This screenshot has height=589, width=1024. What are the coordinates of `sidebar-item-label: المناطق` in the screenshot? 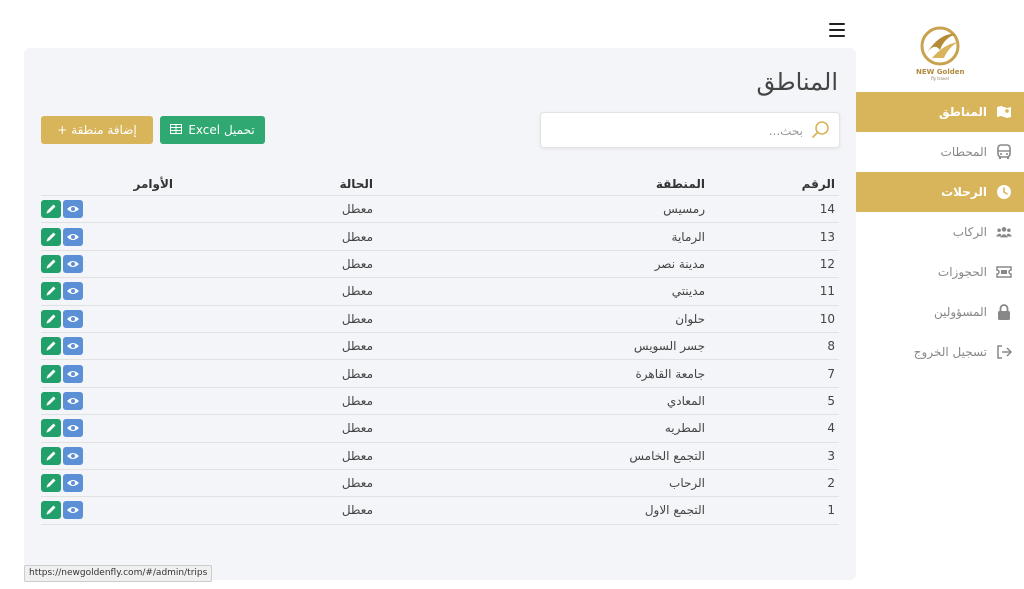 It's located at (962, 112).